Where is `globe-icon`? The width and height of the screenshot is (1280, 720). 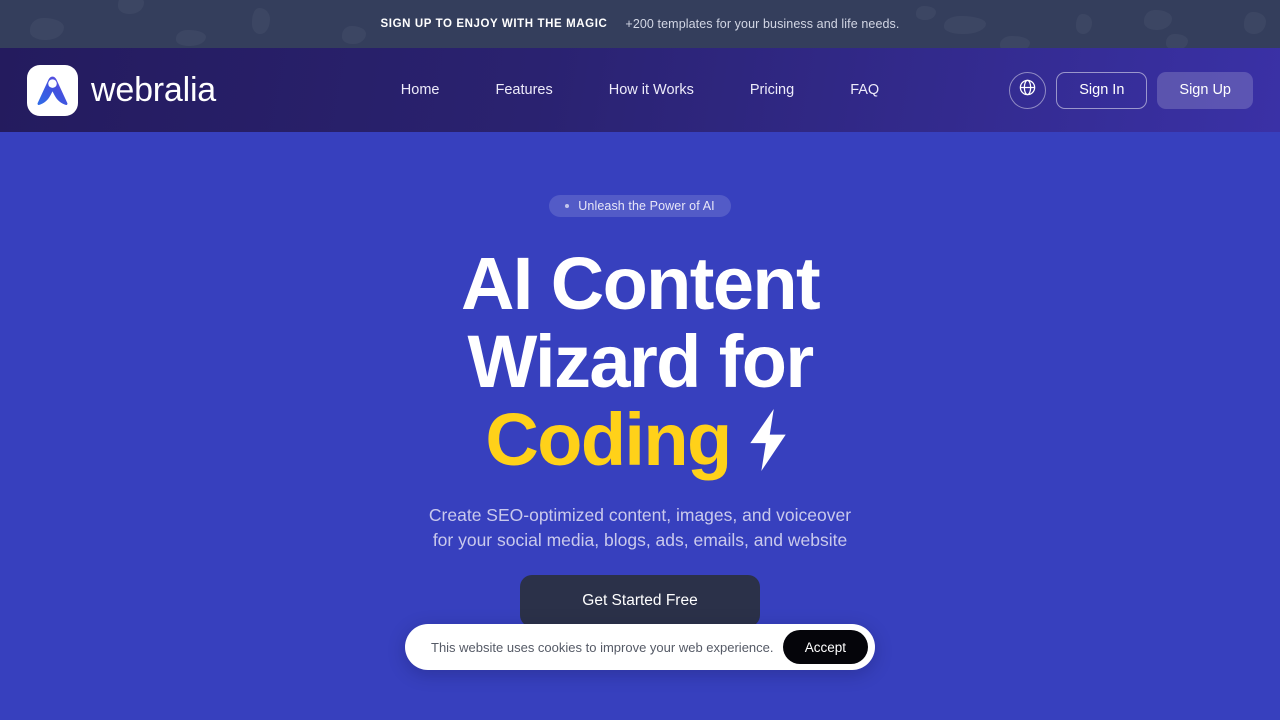
globe-icon is located at coordinates (1027, 90).